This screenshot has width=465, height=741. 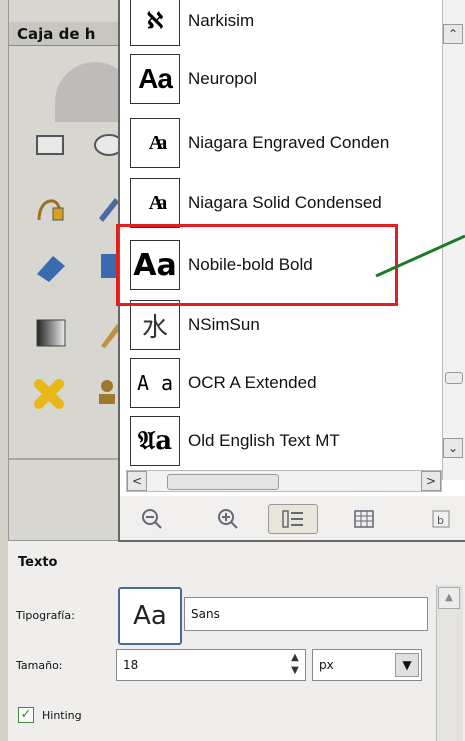 What do you see at coordinates (449, 598) in the screenshot?
I see `options-scroll-up-button: ▲` at bounding box center [449, 598].